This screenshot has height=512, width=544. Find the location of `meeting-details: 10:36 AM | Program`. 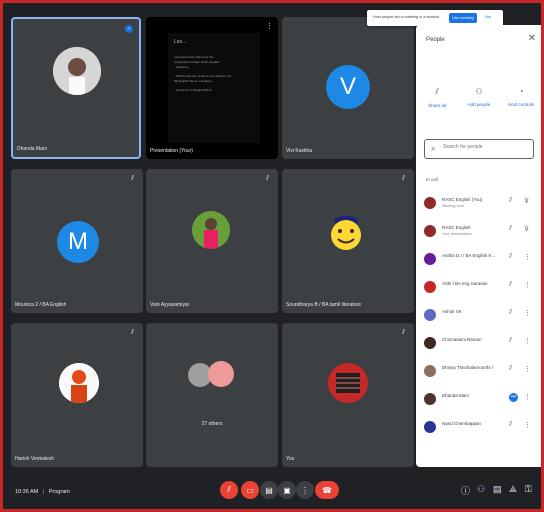

meeting-details: 10:36 AM | Program is located at coordinates (42, 492).